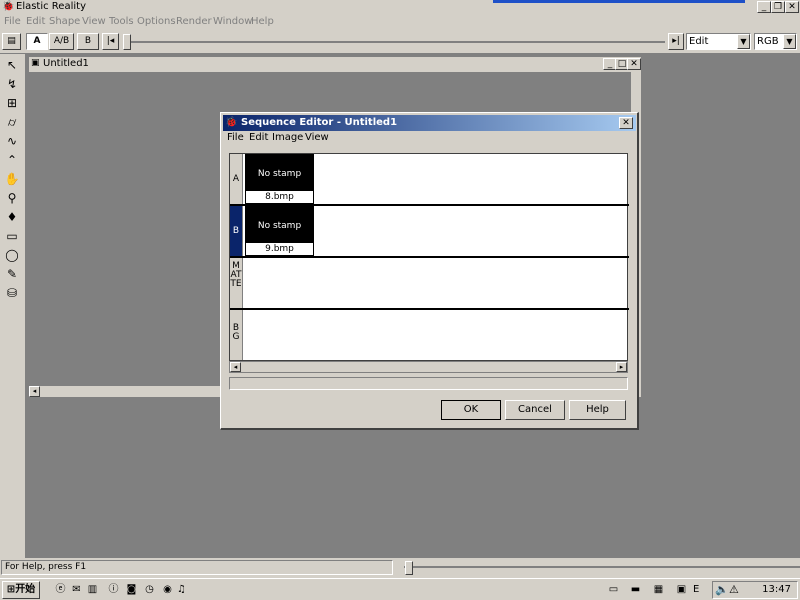 This screenshot has height=600, width=800. What do you see at coordinates (12, 103) in the screenshot?
I see `grid-deform-icon: ⊞` at bounding box center [12, 103].